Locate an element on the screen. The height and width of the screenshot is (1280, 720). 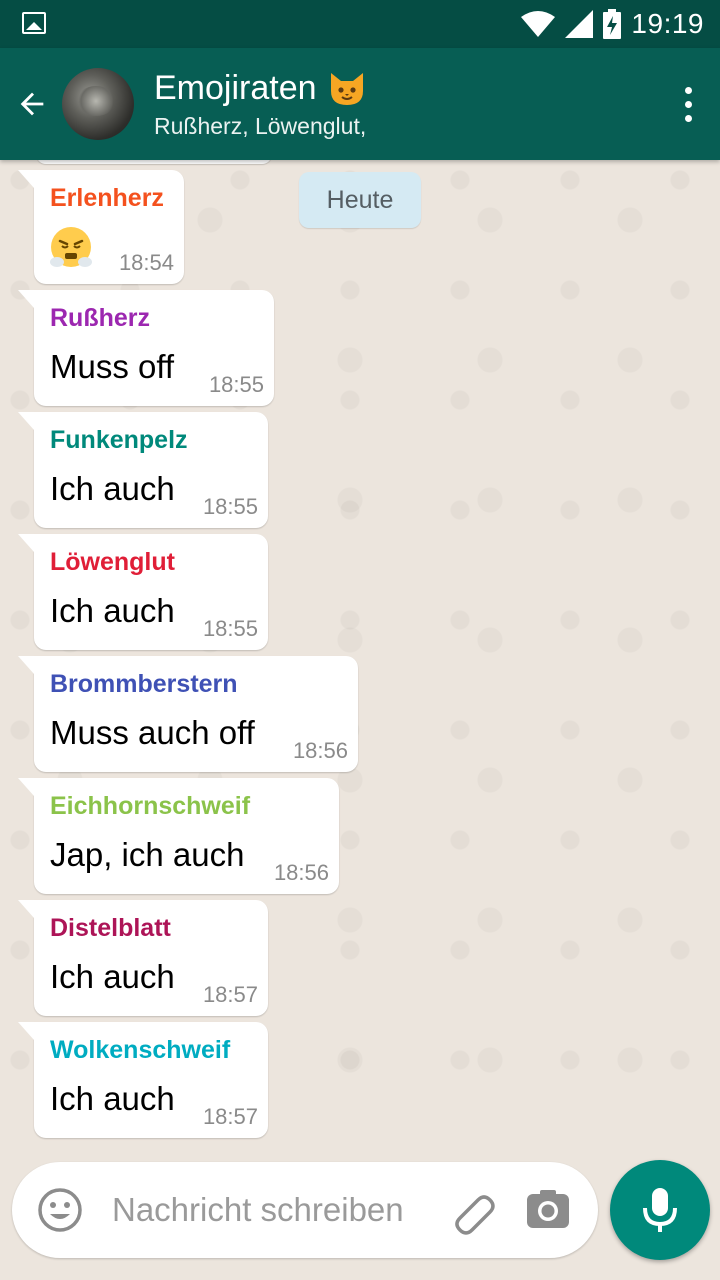
message-bubble: Wolkenschweif Ich auch 18:57 is located at coordinates (143, 1080).